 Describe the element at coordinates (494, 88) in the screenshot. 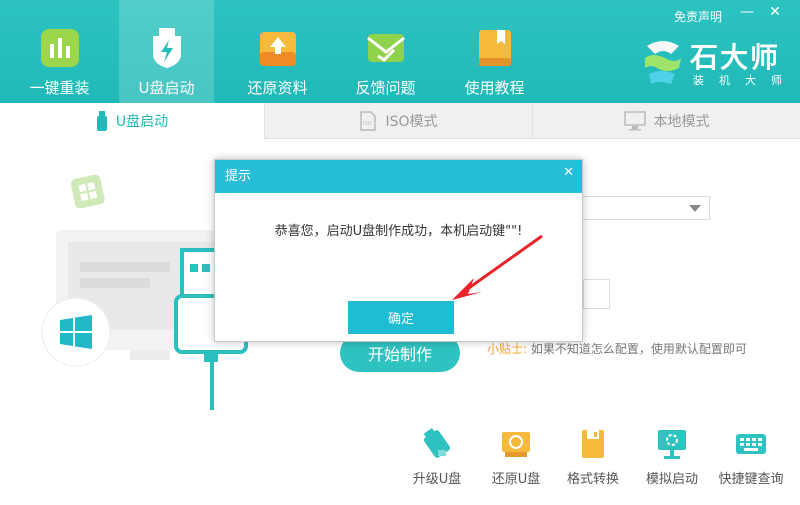

I see `nav-label: 使用教程` at that location.